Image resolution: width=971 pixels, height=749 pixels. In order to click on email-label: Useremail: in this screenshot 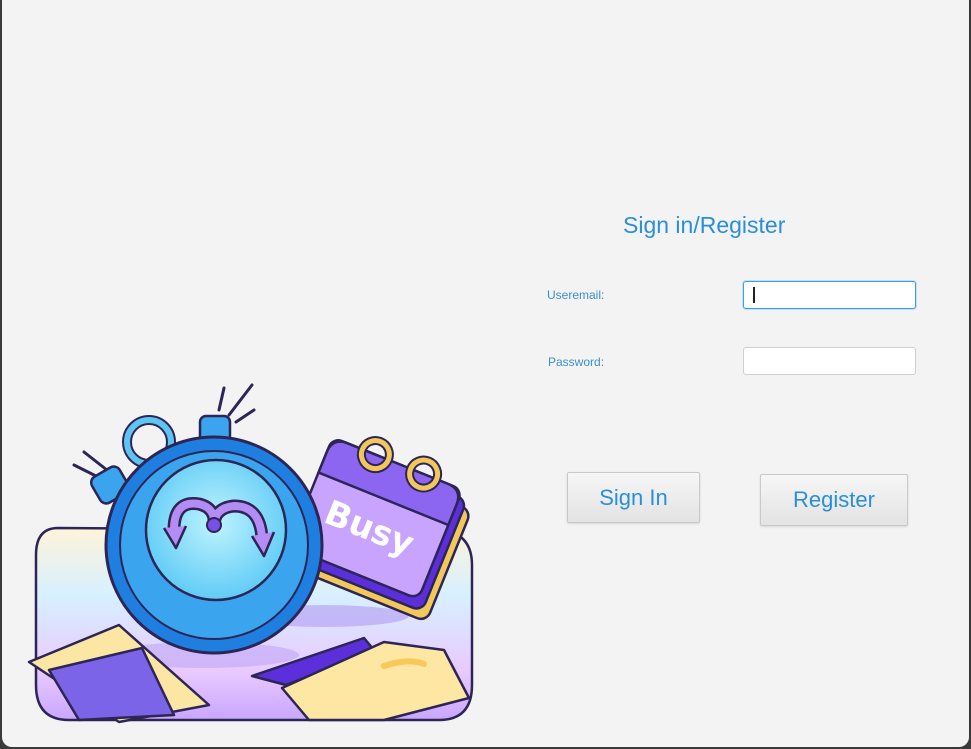, I will do `click(576, 295)`.